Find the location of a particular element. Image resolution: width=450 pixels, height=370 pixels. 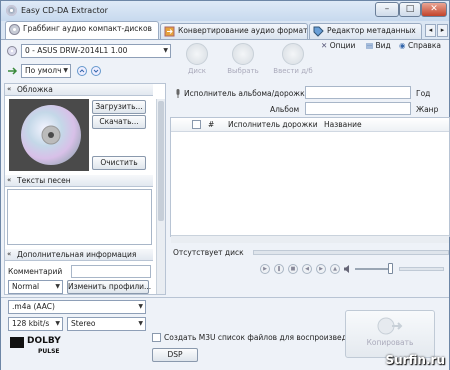

balance-slider is located at coordinates (421, 269).